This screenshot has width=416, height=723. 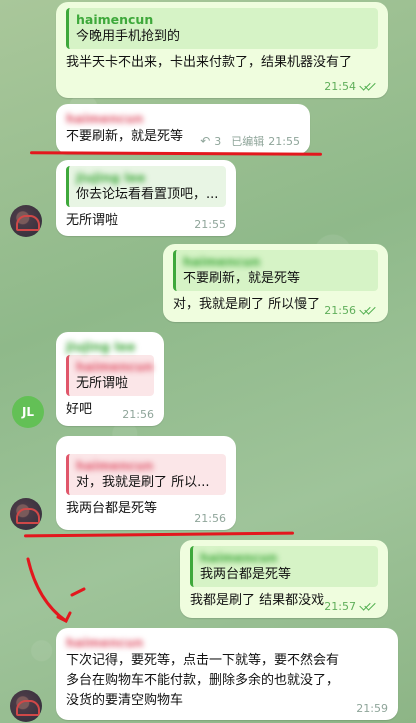 I want to click on message-bubble: haimencun 对，我就是刷了 所以... 我两台都是死等 21:56, so click(x=146, y=483).